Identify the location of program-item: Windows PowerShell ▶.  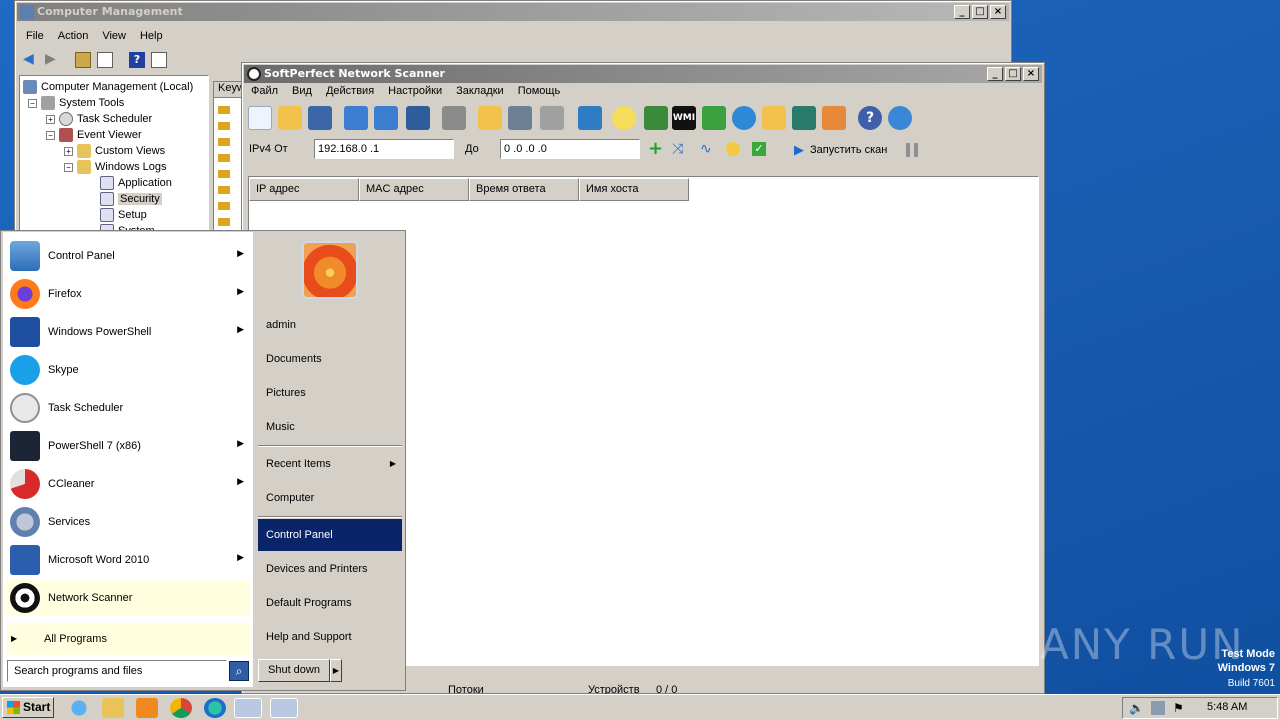
(128, 332).